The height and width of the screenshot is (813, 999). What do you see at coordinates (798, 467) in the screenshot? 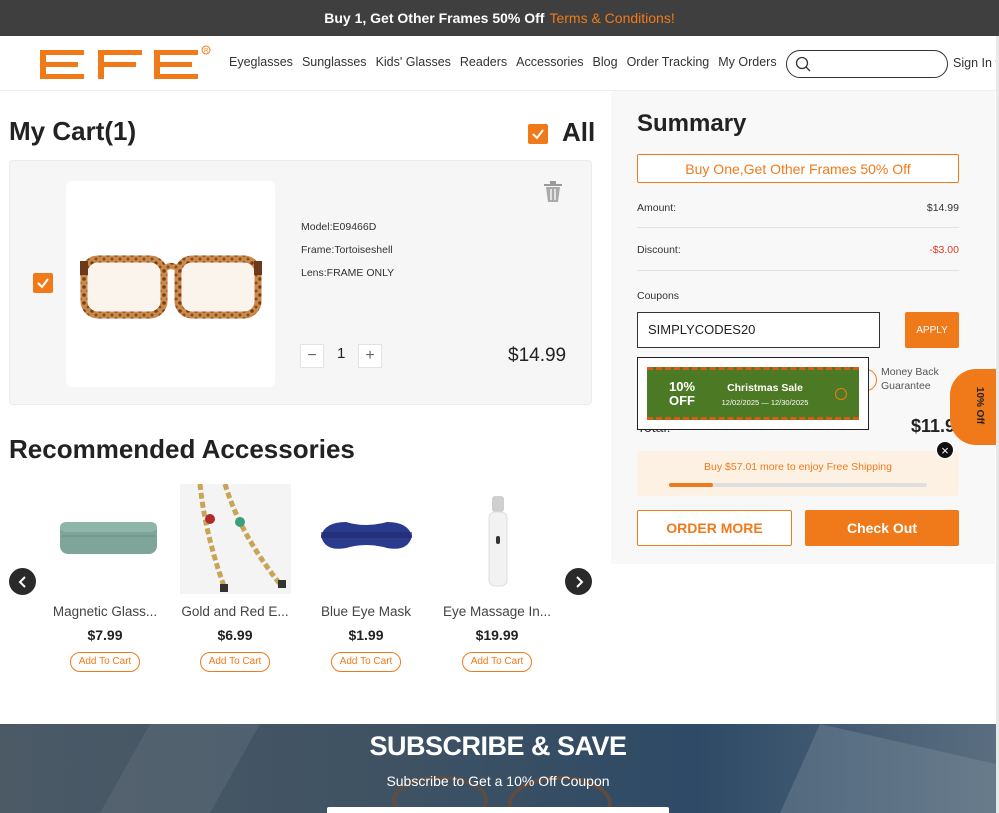
I see `free-shipping-text: Buy $57.01 more to enjoy Free Shipping` at bounding box center [798, 467].